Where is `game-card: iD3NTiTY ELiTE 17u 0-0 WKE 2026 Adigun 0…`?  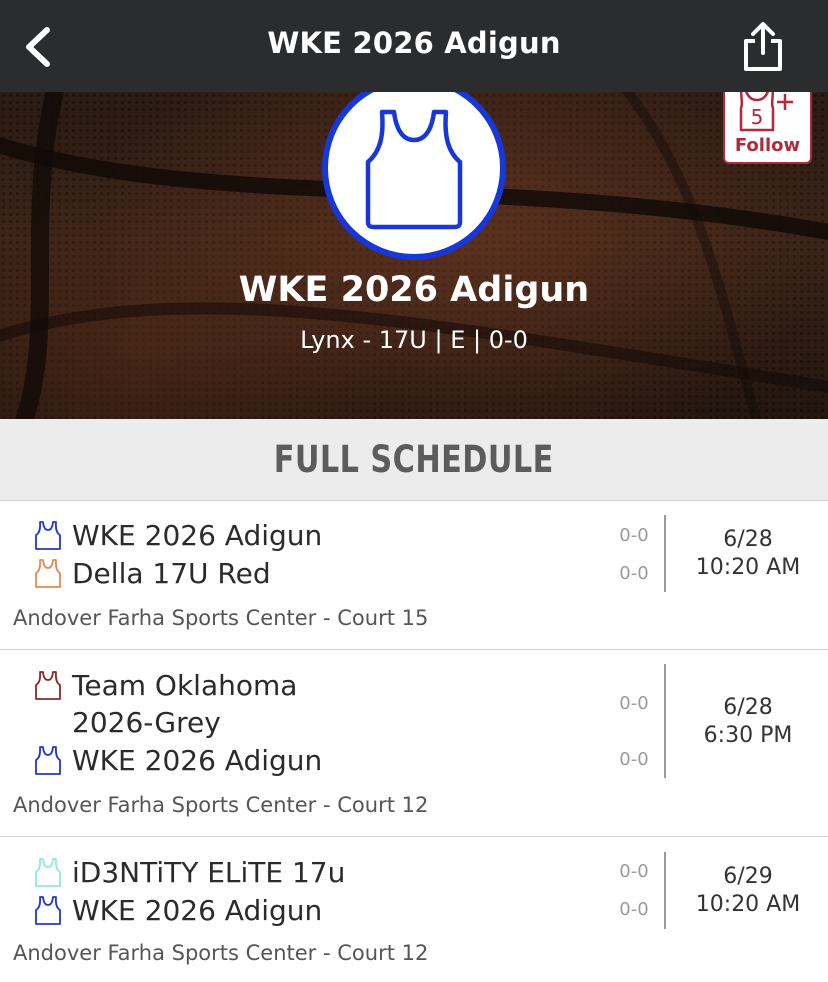
game-card: iD3NTiTY ELiTE 17u 0-0 WKE 2026 Adigun 0… is located at coordinates (414, 909).